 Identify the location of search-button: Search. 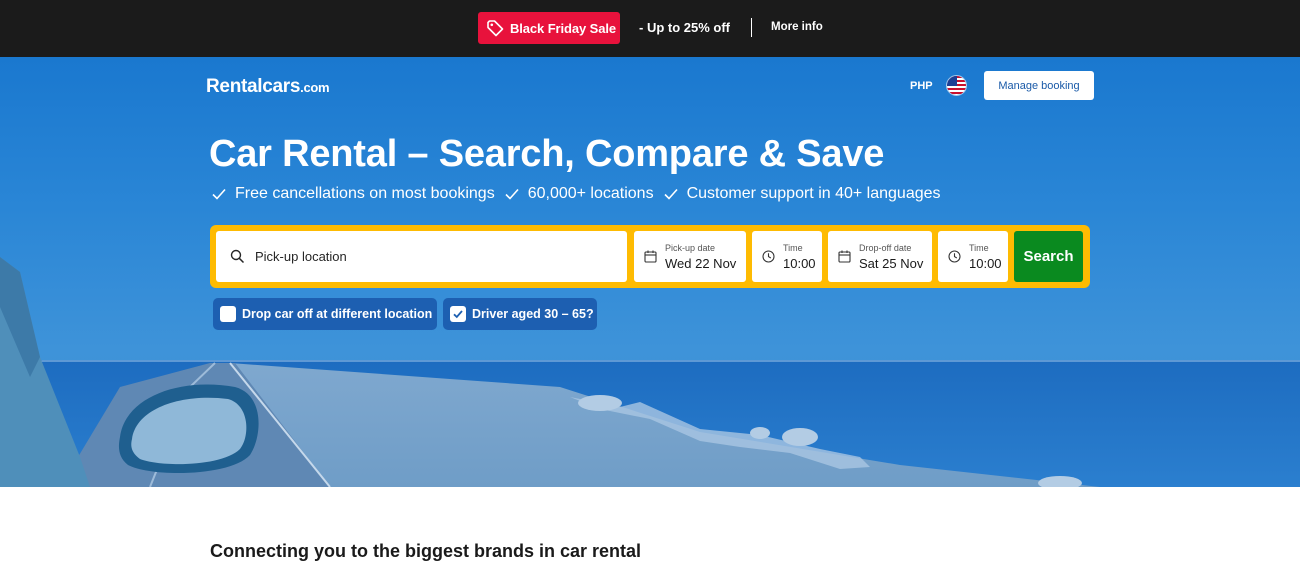
(1048, 256).